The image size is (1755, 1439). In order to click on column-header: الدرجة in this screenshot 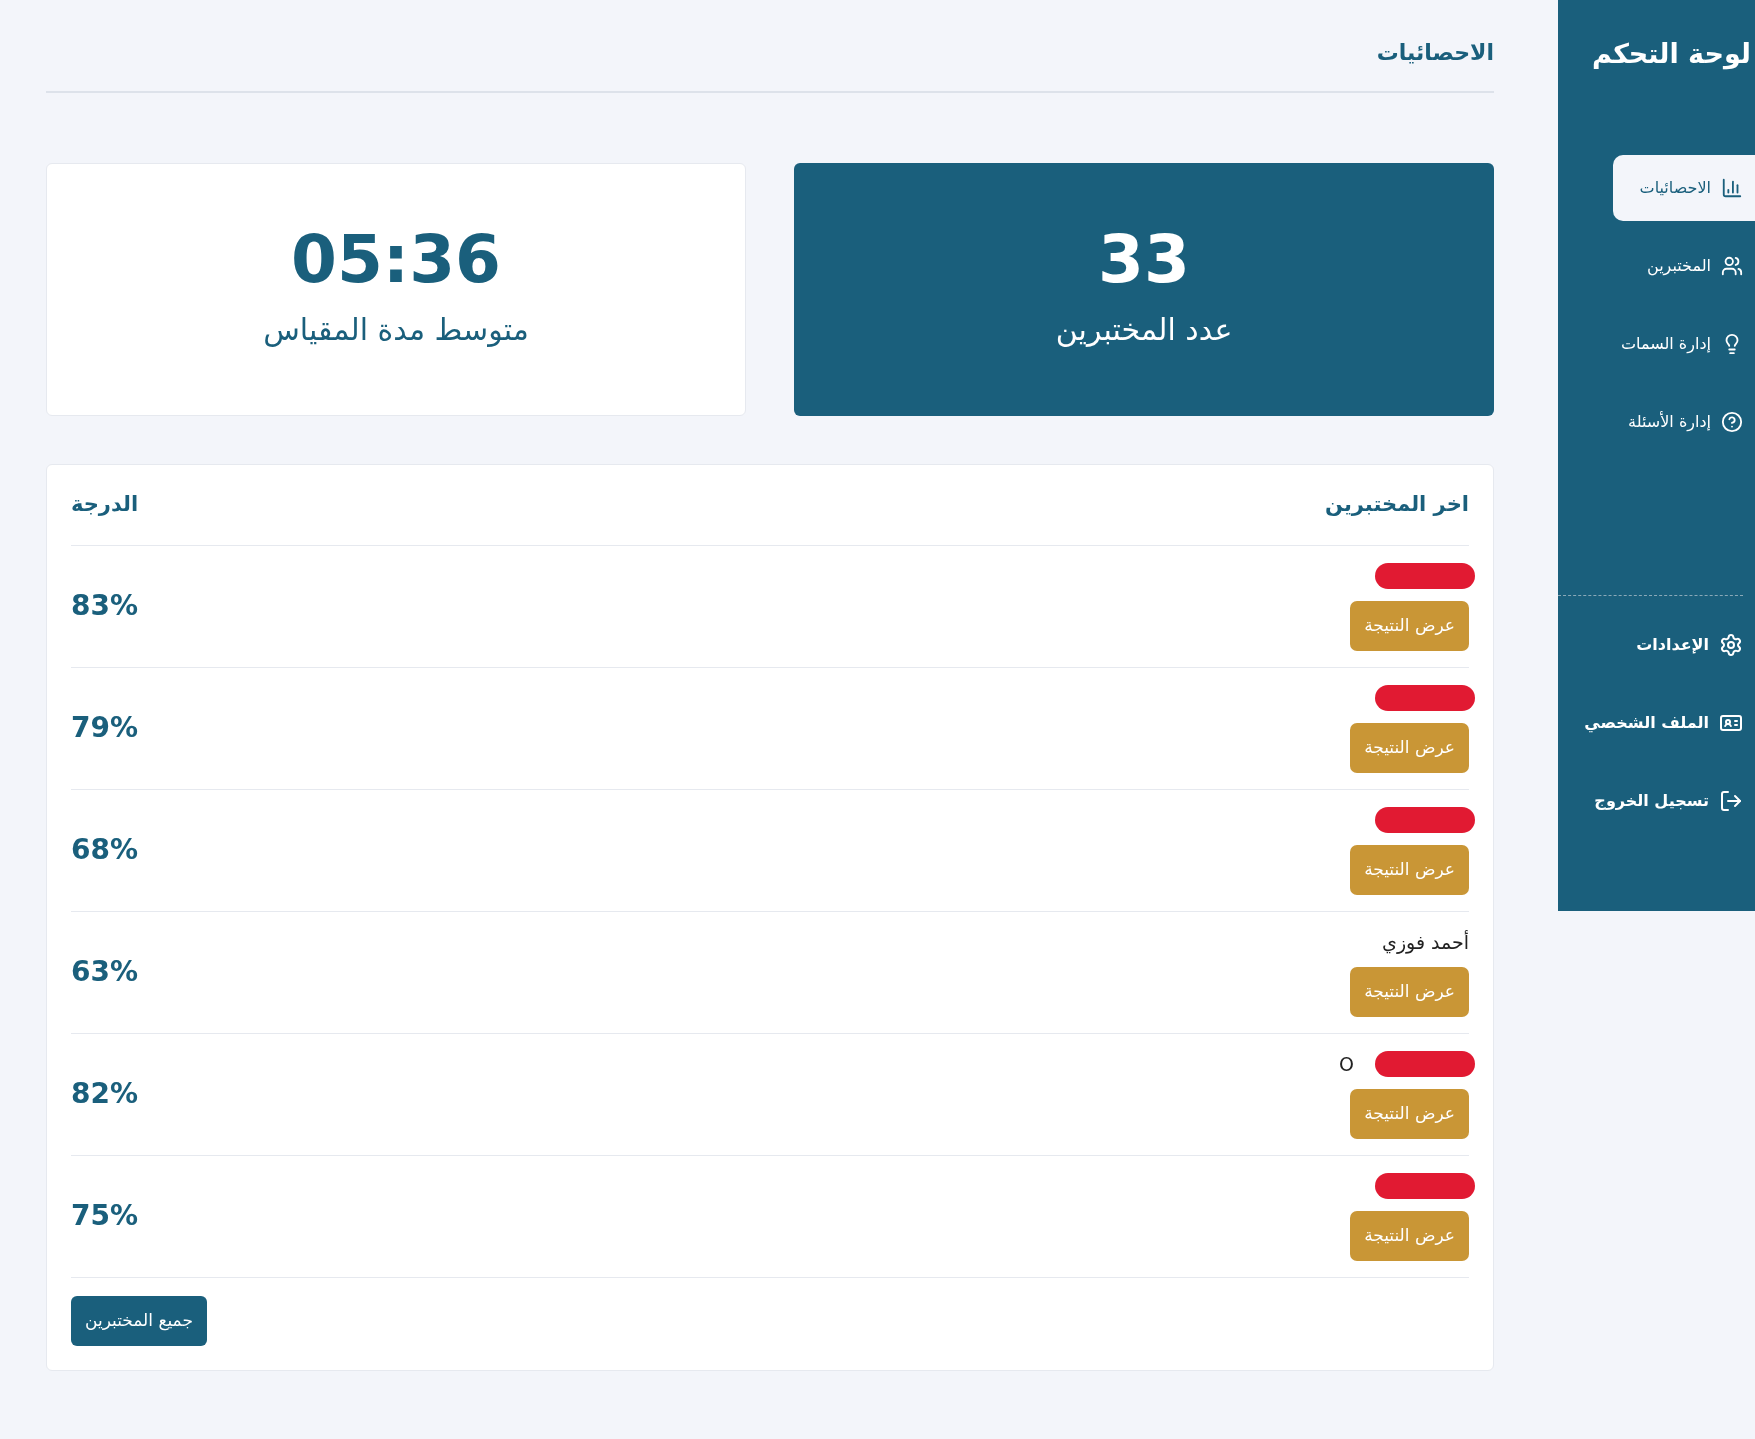, I will do `click(105, 504)`.